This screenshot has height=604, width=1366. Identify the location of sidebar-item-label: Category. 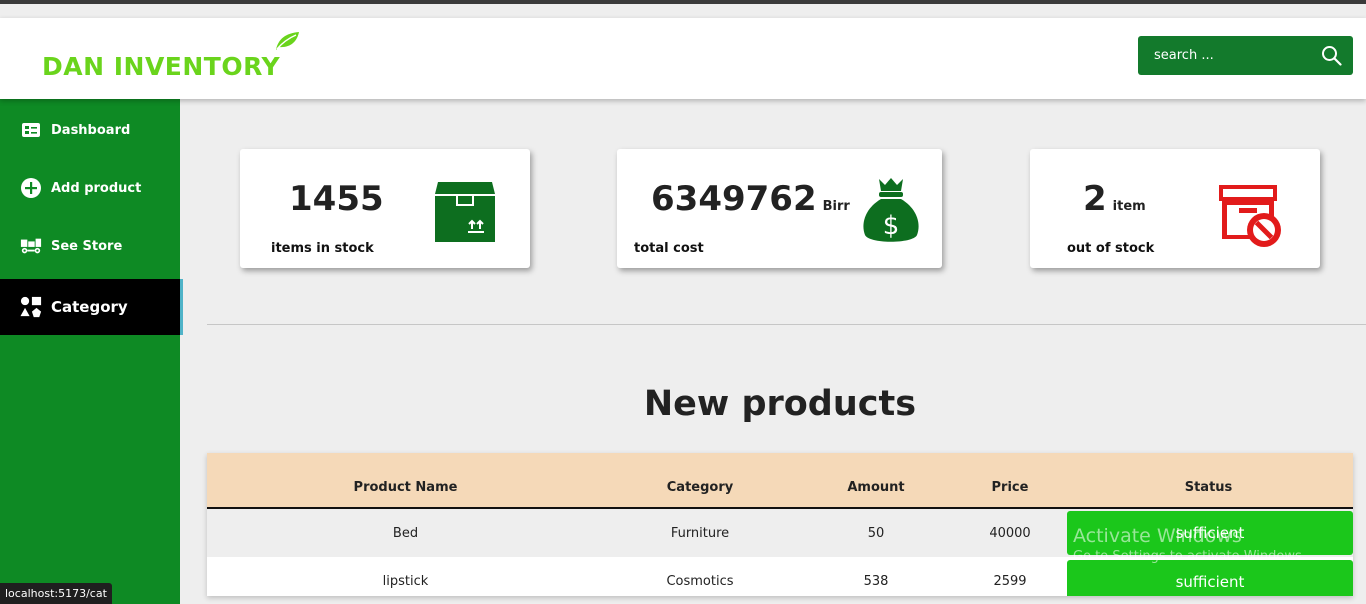
(89, 307).